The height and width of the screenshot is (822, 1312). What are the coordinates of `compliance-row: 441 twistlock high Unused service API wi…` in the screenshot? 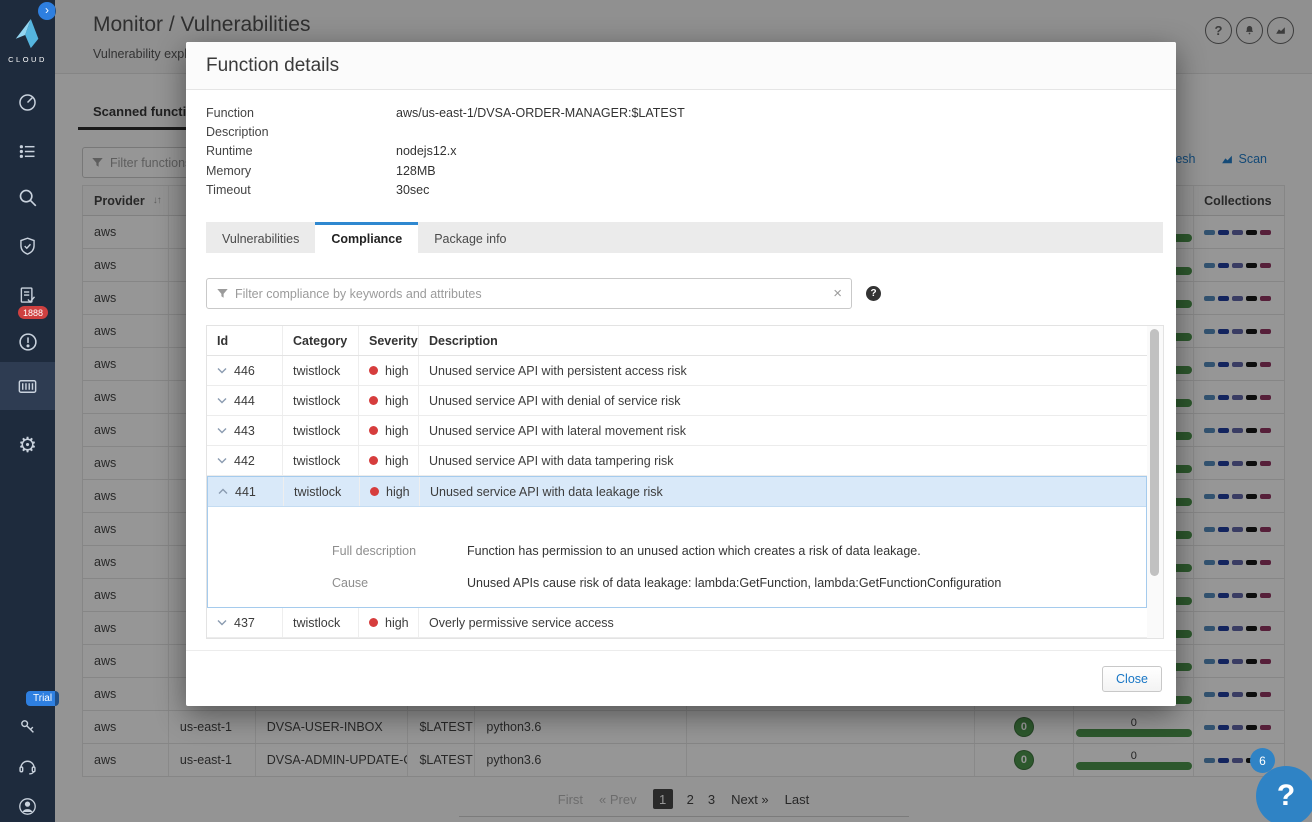 It's located at (677, 492).